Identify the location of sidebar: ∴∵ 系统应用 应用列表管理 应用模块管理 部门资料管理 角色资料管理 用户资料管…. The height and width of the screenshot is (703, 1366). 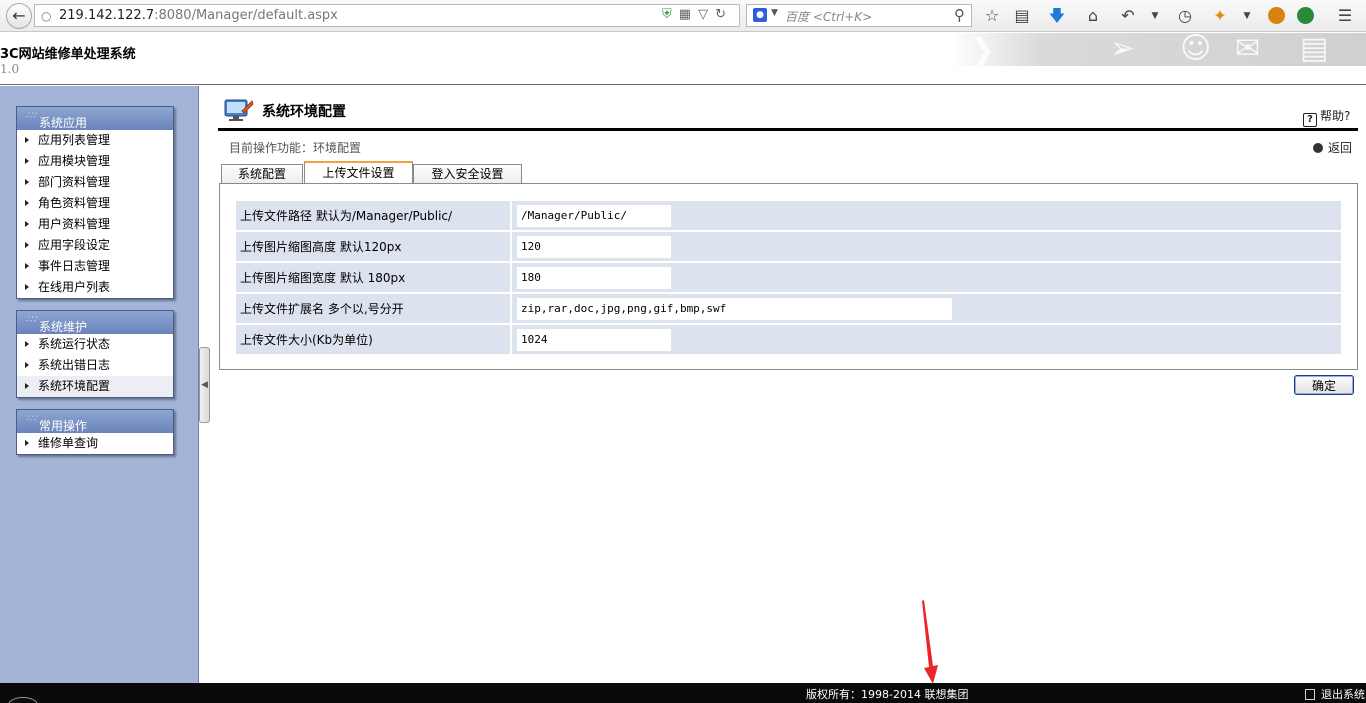
(99, 384).